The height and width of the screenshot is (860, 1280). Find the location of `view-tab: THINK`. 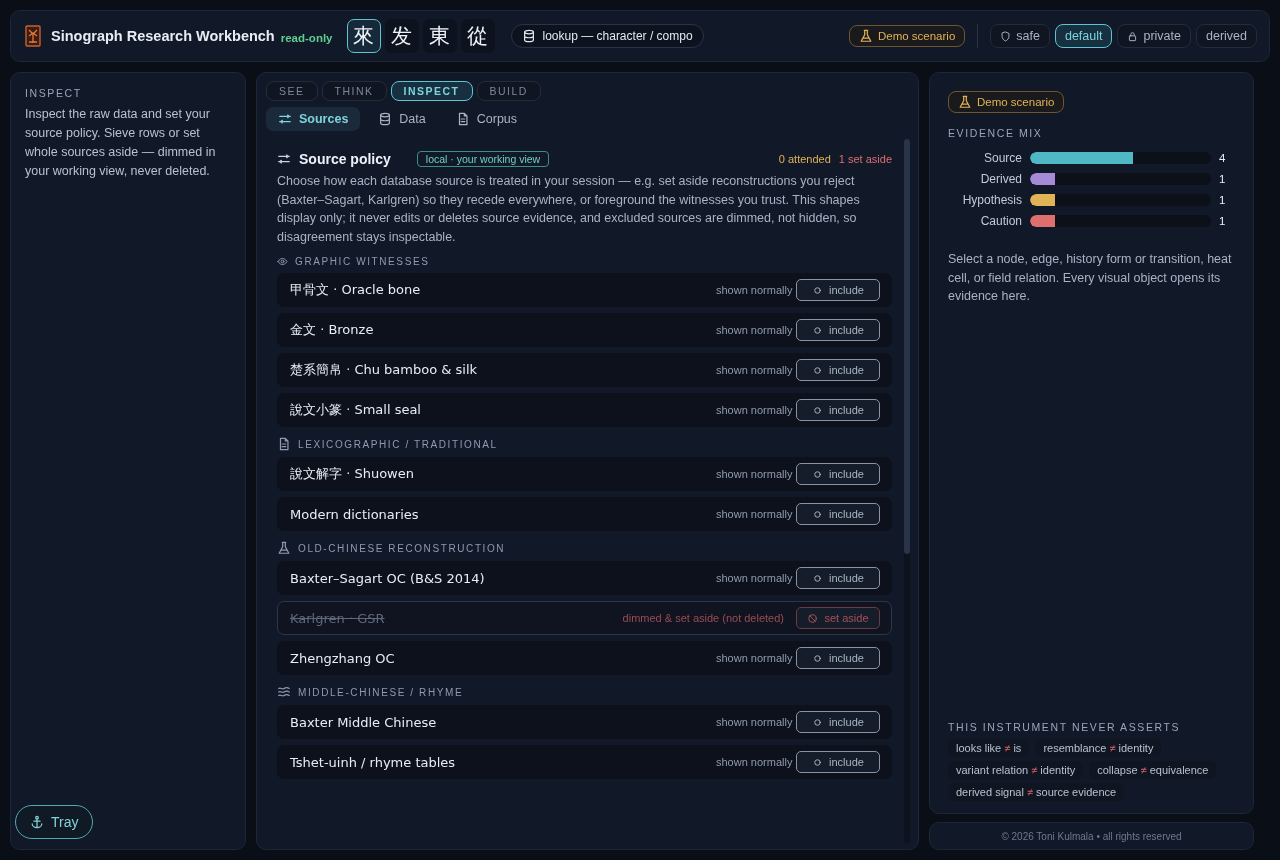

view-tab: THINK is located at coordinates (354, 91).